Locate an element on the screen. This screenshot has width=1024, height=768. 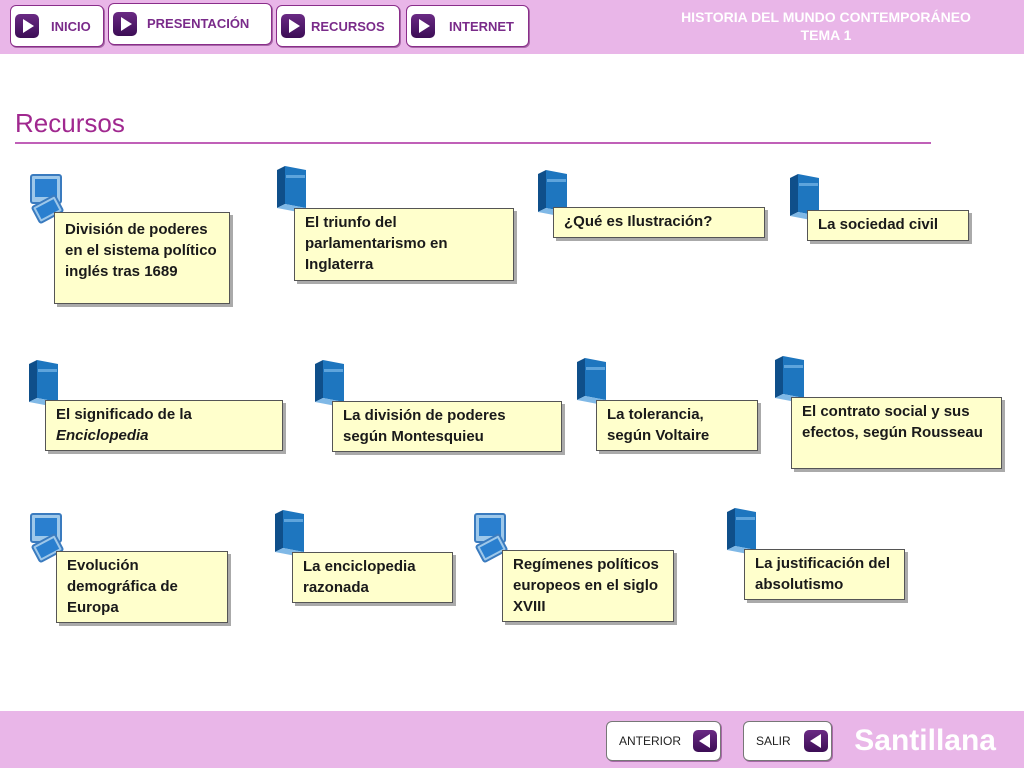
nav-presentacion-label: PRESENTACIÓN is located at coordinates (198, 23).